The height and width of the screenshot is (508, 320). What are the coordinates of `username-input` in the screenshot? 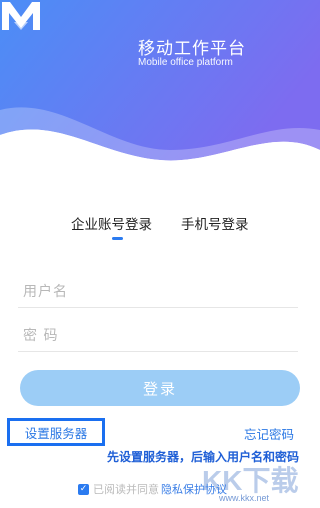 It's located at (158, 292).